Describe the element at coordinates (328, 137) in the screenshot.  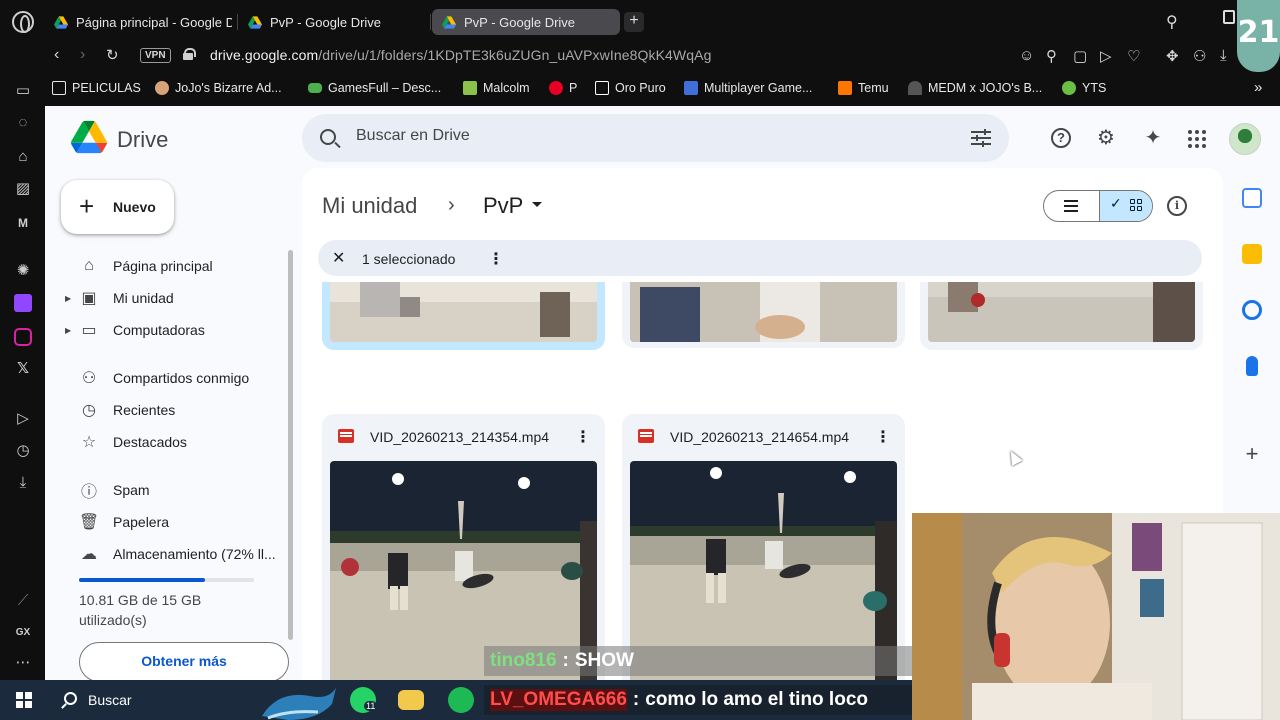
I see `search-icon` at that location.